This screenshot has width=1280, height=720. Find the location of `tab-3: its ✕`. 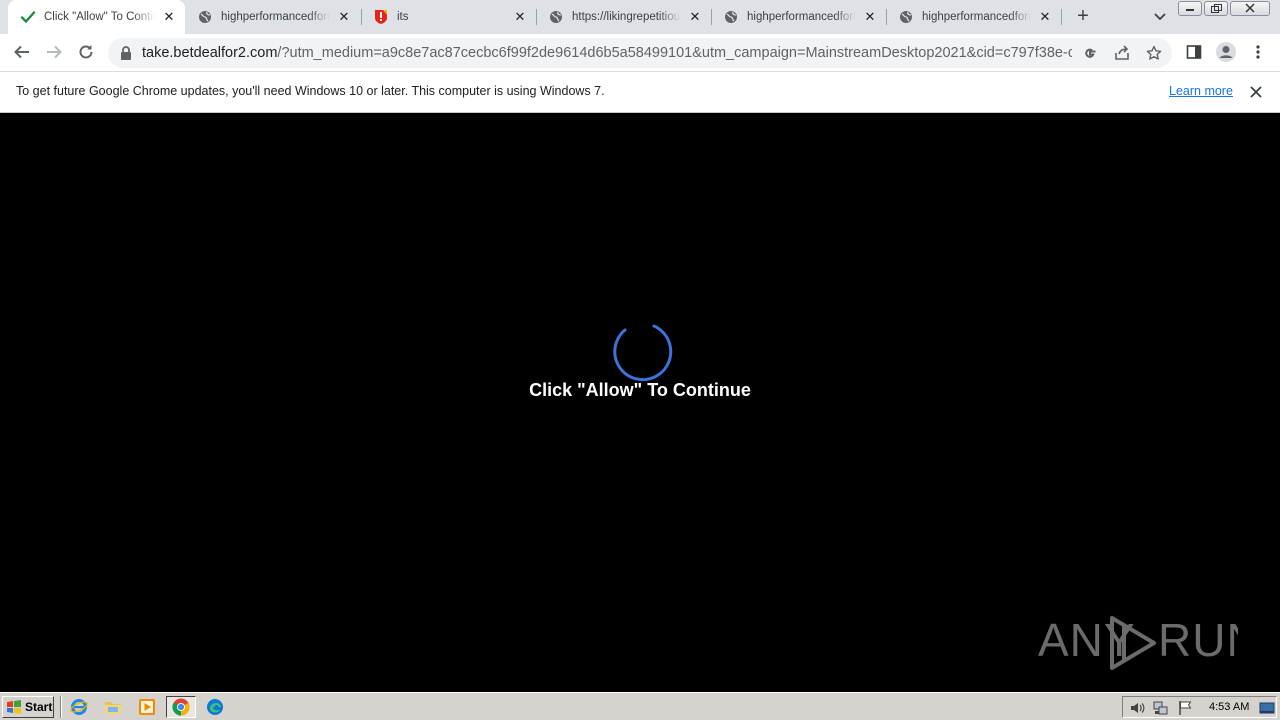

tab-3: its ✕ is located at coordinates (448, 17).